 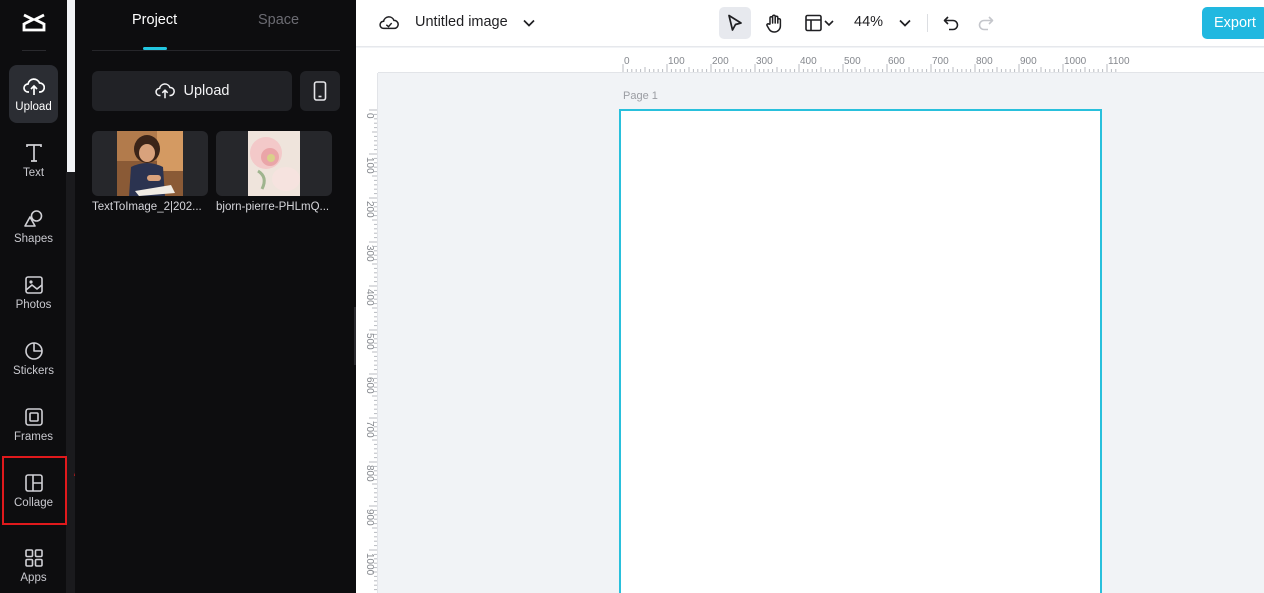 I want to click on layout-icon, so click(x=819, y=23).